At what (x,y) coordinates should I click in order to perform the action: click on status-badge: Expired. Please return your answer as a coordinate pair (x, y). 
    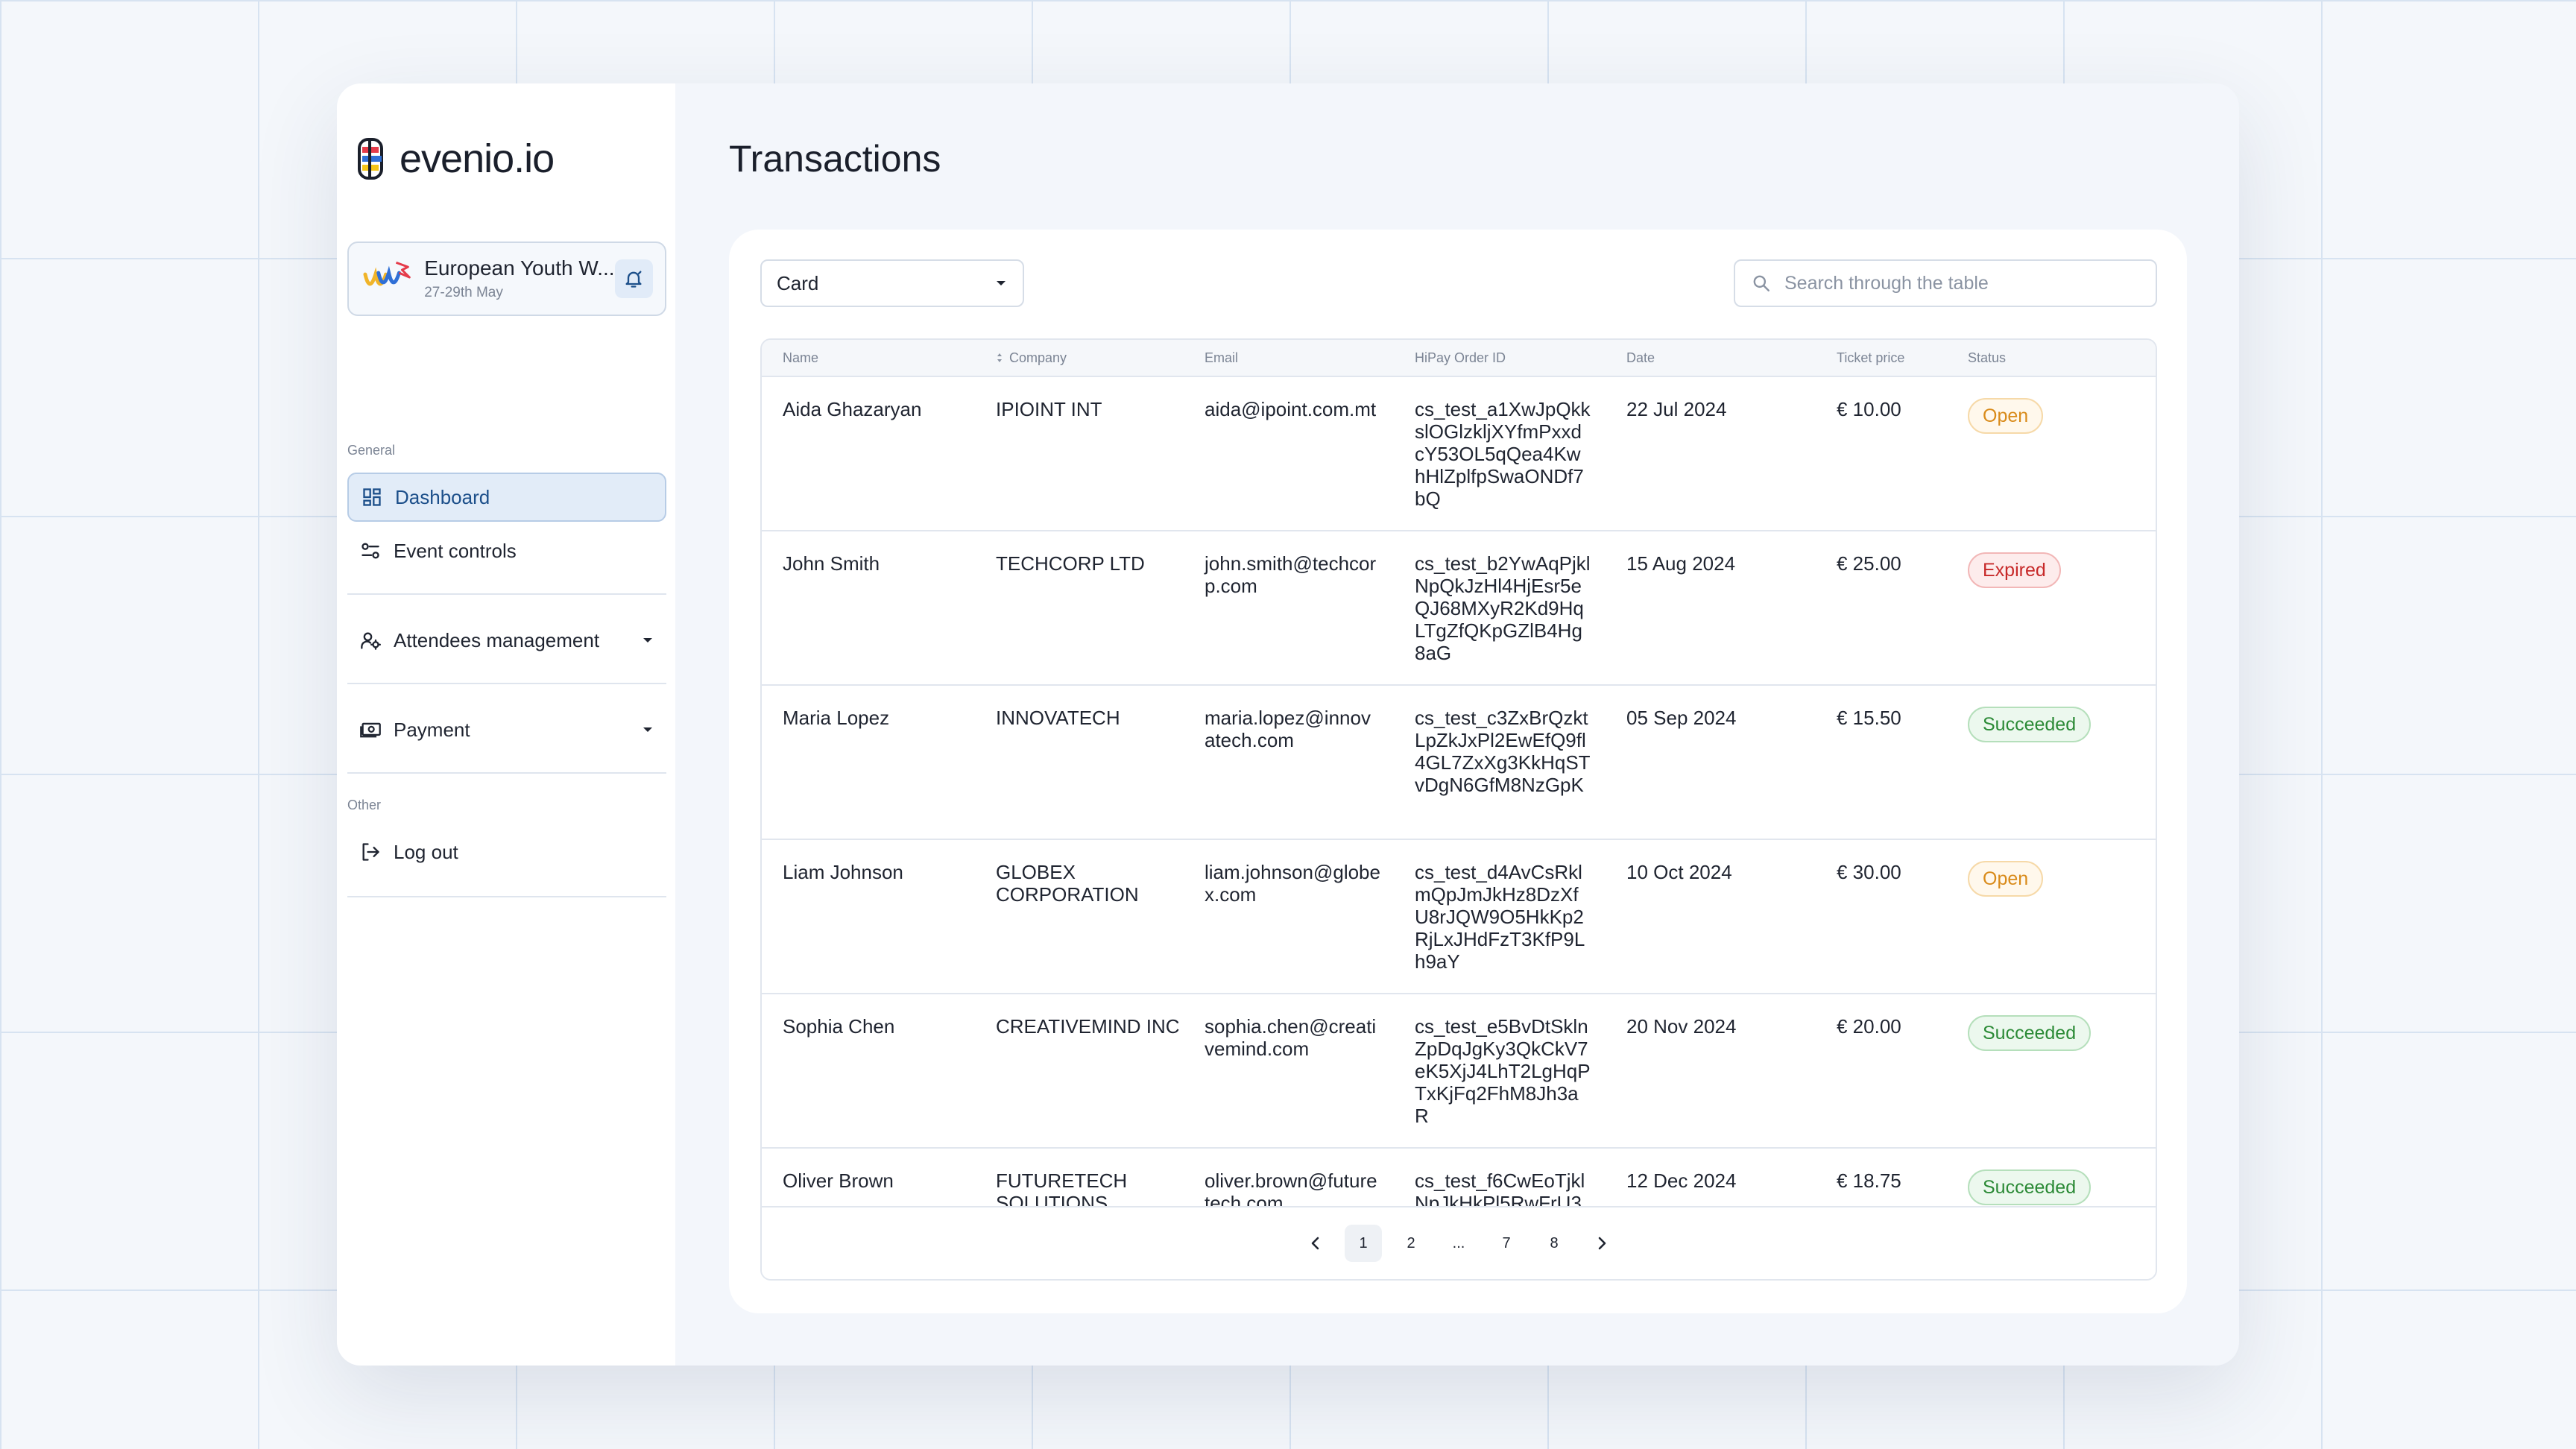
    Looking at the image, I should click on (2014, 570).